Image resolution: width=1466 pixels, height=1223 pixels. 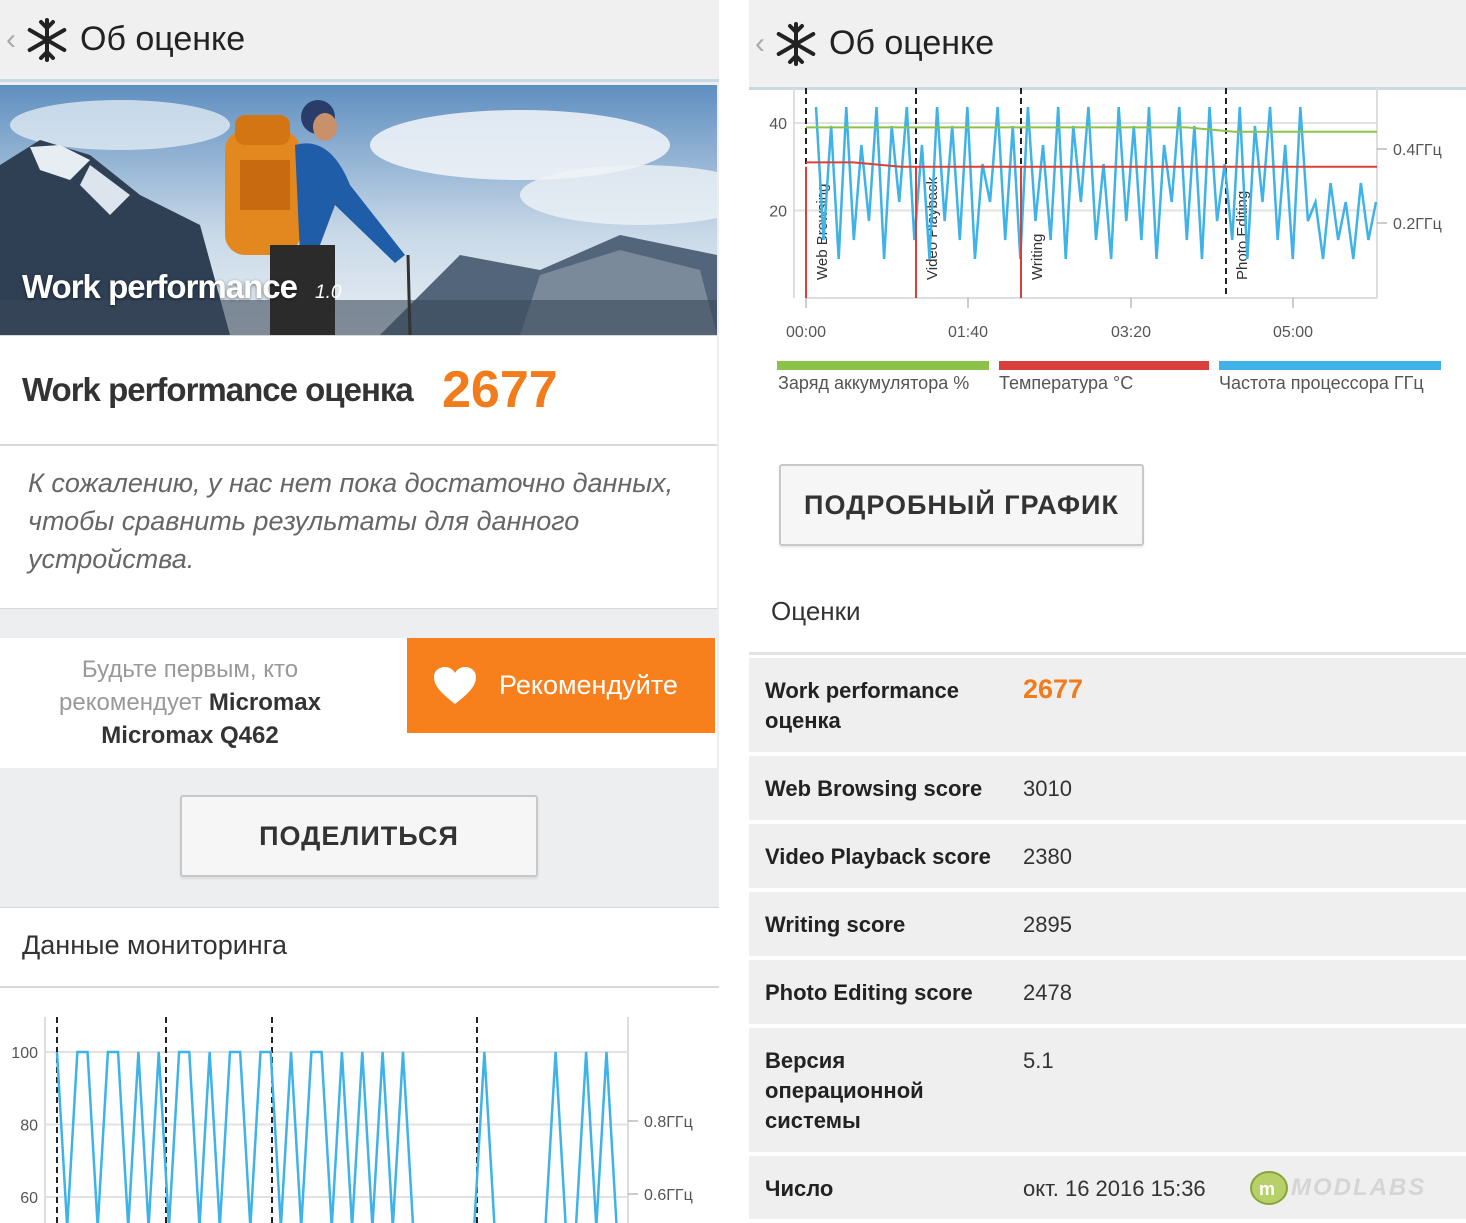 What do you see at coordinates (29, 1126) in the screenshot?
I see `y-tick-label: 80` at bounding box center [29, 1126].